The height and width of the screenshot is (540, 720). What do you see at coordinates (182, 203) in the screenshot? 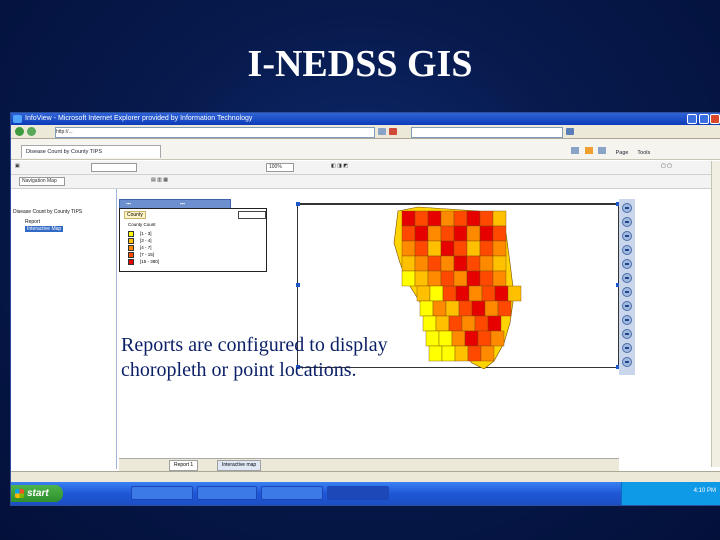
I see `map-section-tab-2: ▪▪▪` at bounding box center [182, 203].